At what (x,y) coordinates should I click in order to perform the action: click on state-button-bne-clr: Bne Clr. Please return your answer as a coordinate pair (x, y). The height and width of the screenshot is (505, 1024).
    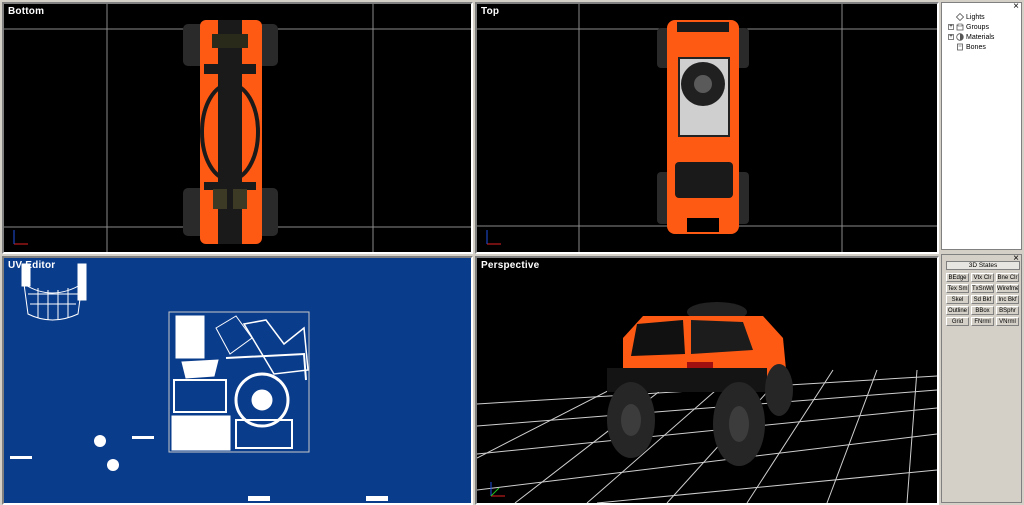
    Looking at the image, I should click on (1007, 277).